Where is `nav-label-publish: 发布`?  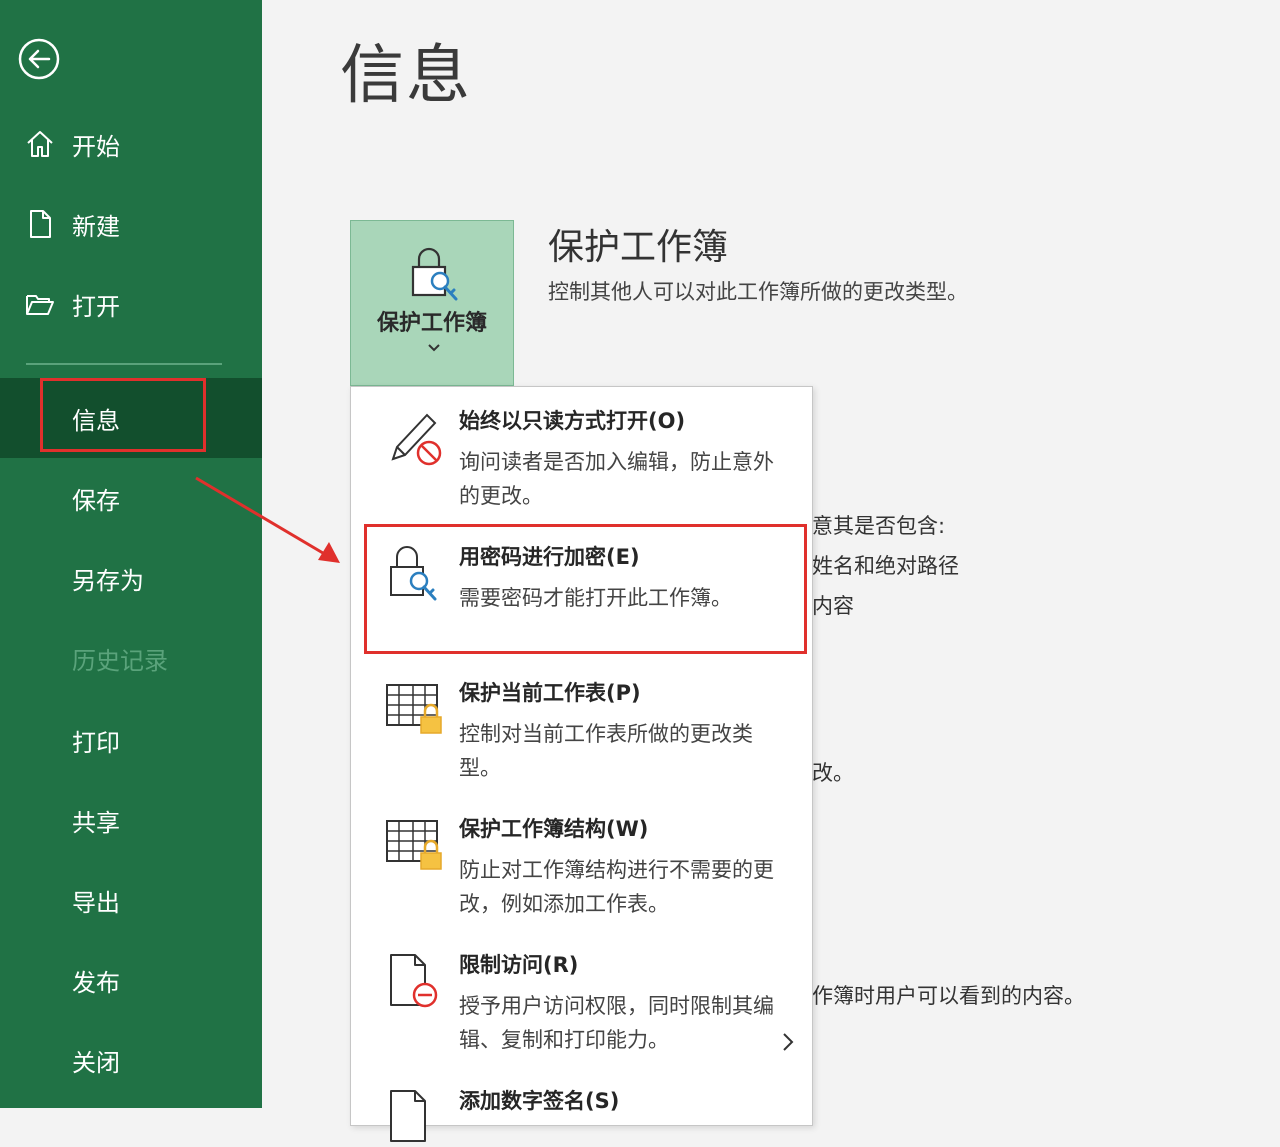 nav-label-publish: 发布 is located at coordinates (96, 982).